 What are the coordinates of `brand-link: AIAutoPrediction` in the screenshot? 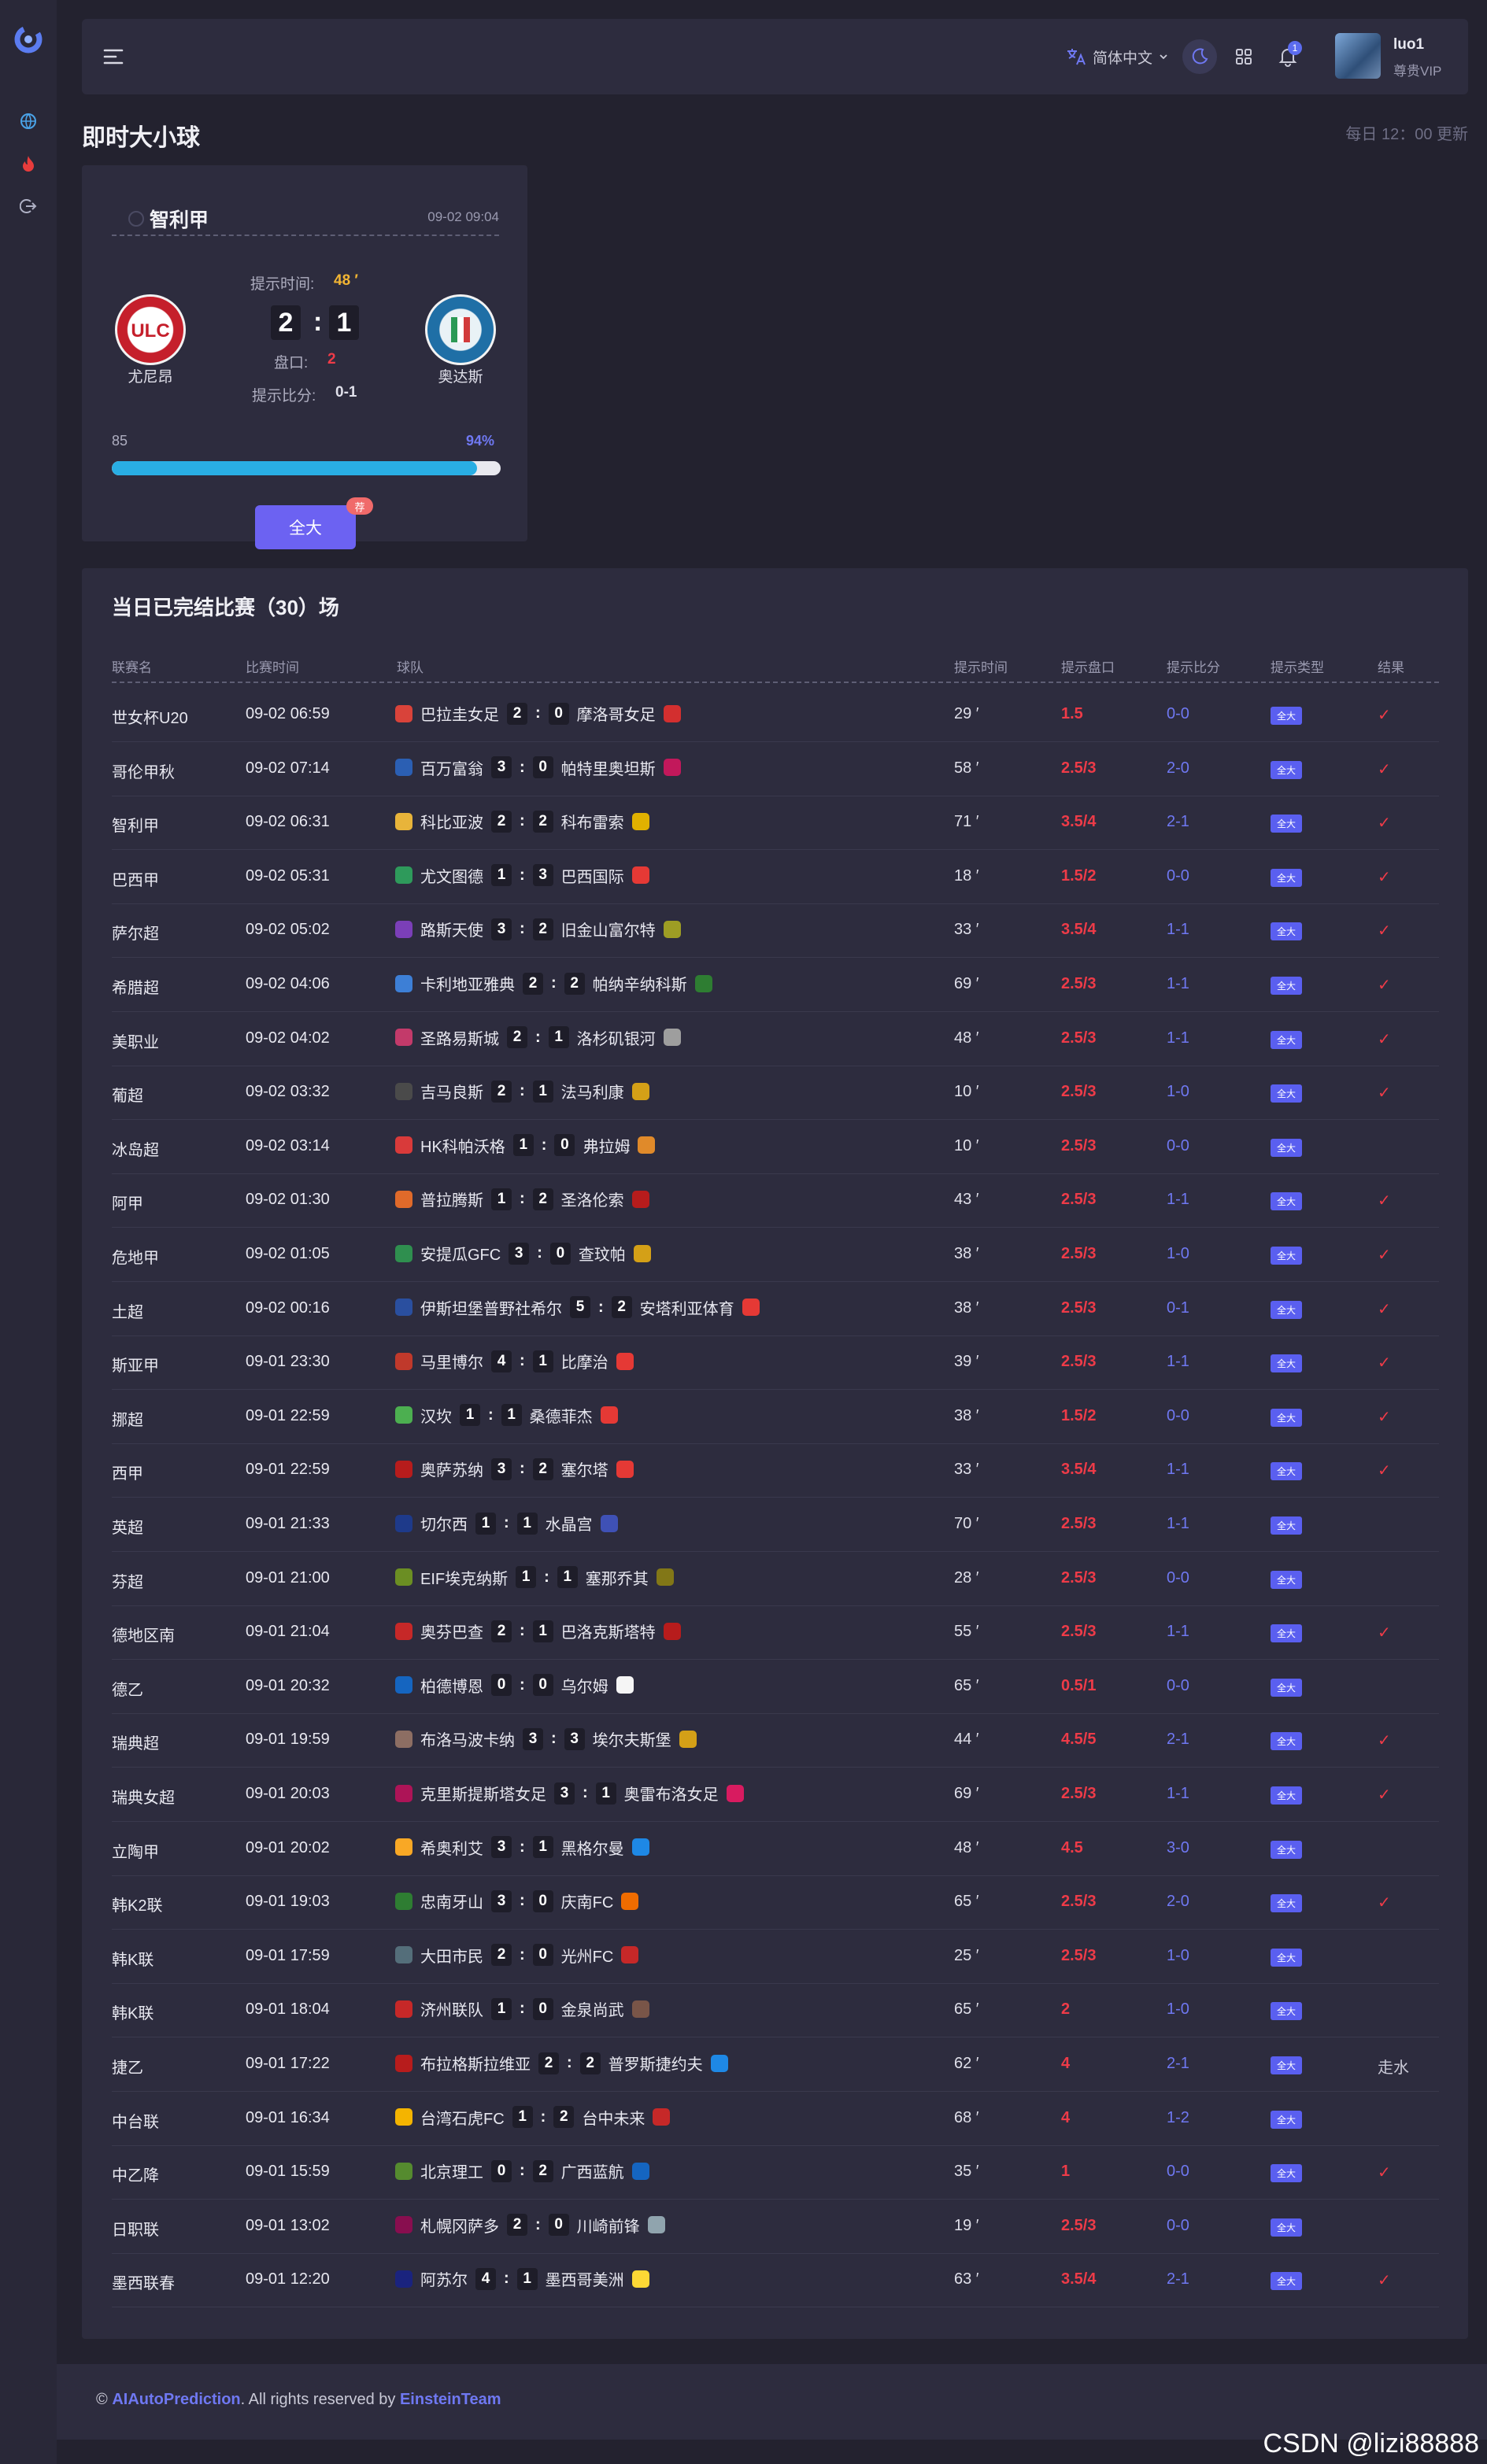 It's located at (176, 2399).